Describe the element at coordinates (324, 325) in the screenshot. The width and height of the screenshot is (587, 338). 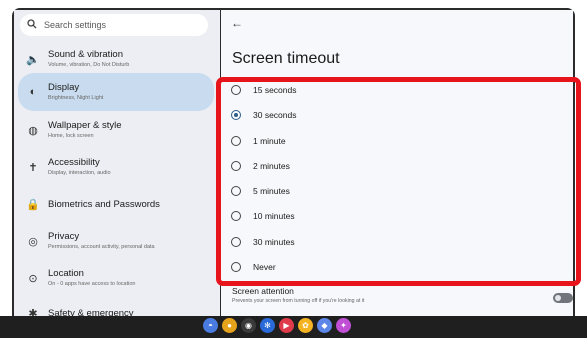
I see `files-icon: ◆` at that location.